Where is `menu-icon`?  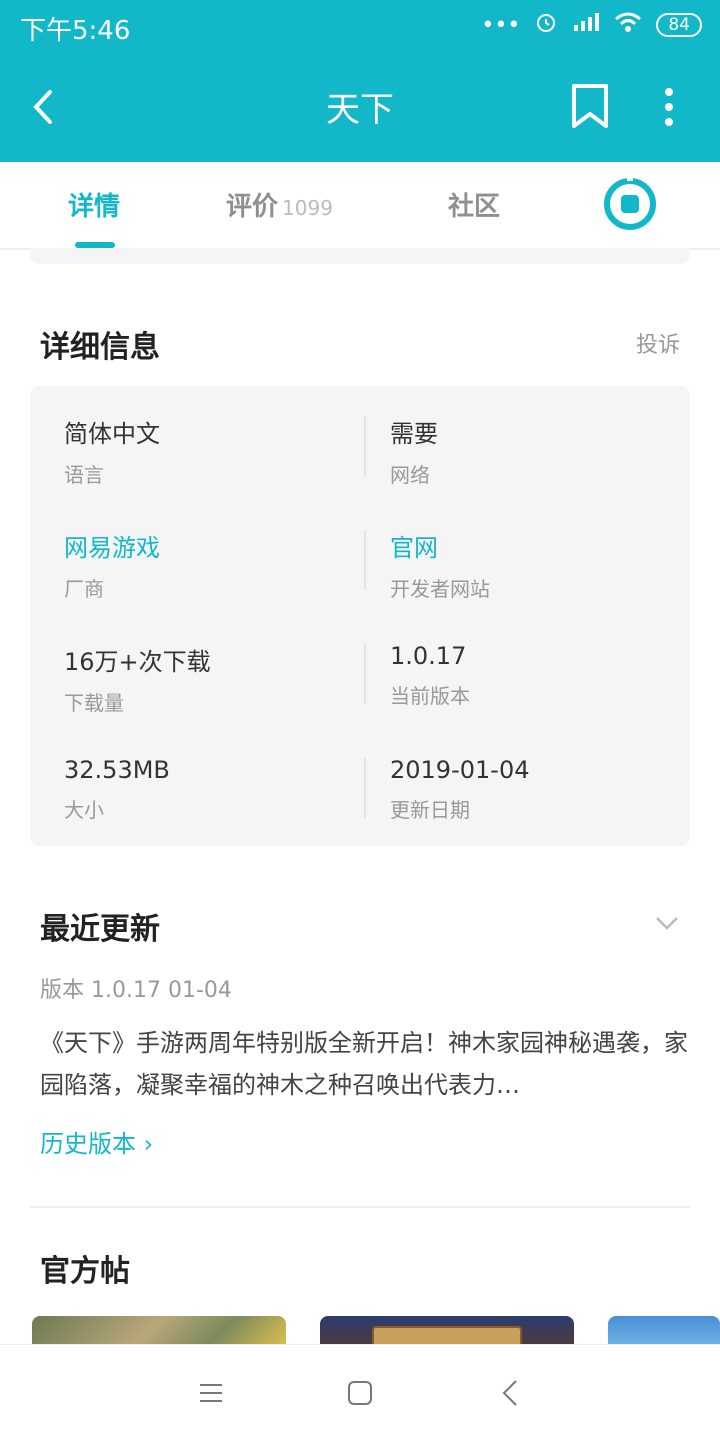 menu-icon is located at coordinates (211, 1393).